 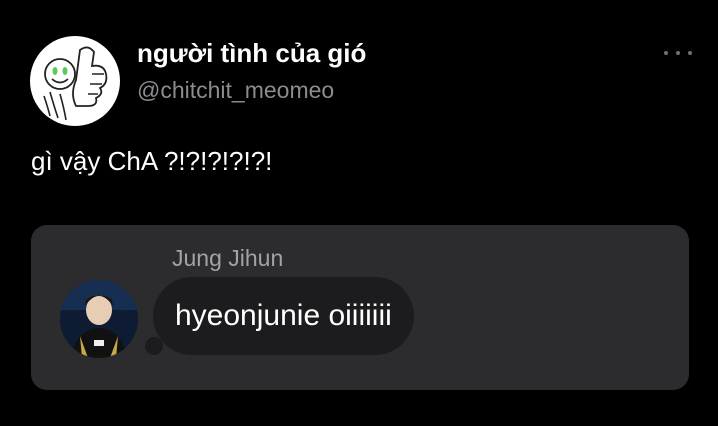 I want to click on message-bubble: hyeonjunie oiiiiiii, so click(x=283, y=316).